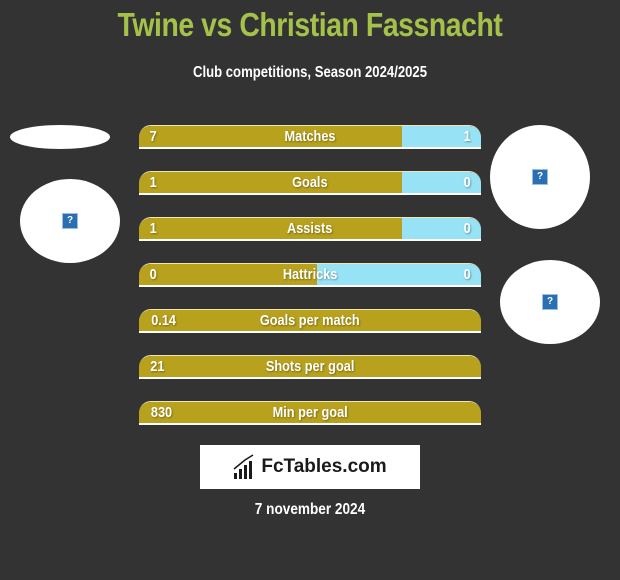 The image size is (620, 580). I want to click on right-player-team-badge: ?, so click(550, 302).